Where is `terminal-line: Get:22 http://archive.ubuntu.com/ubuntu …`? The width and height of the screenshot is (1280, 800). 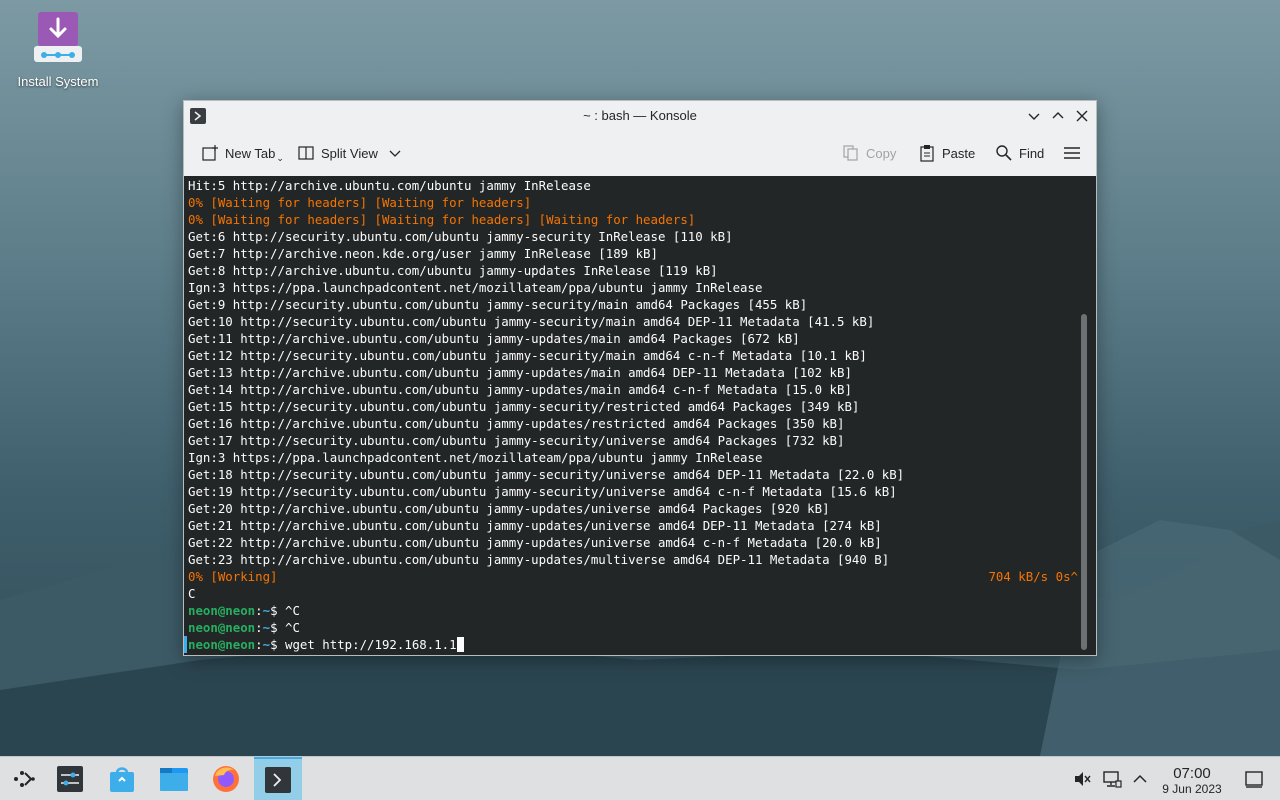
terminal-line: Get:22 http://archive.ubuntu.com/ubuntu … is located at coordinates (535, 542).